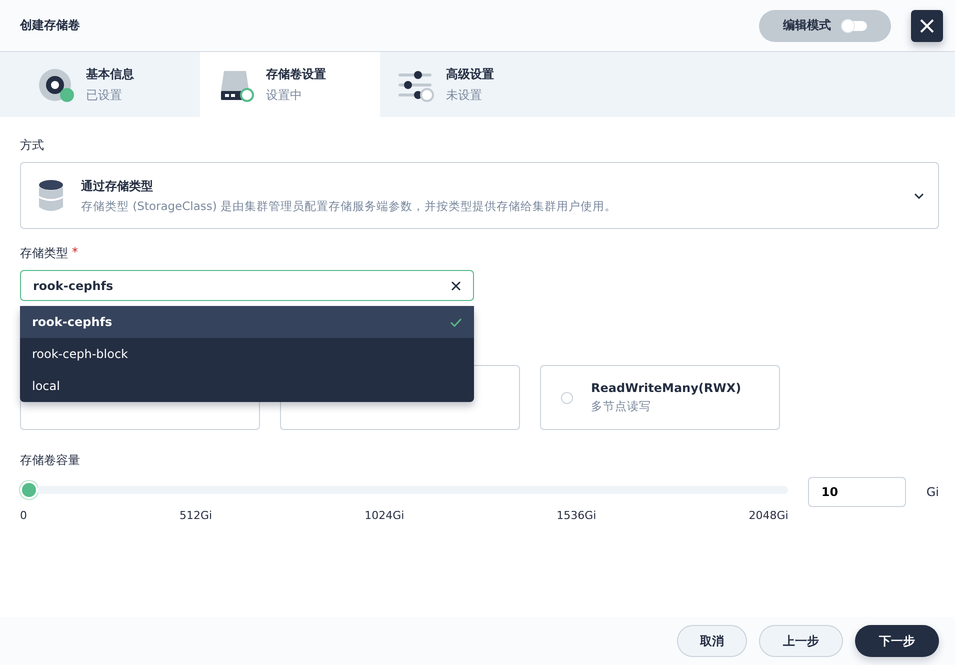  I want to click on method-title: 通过存储类型, so click(117, 186).